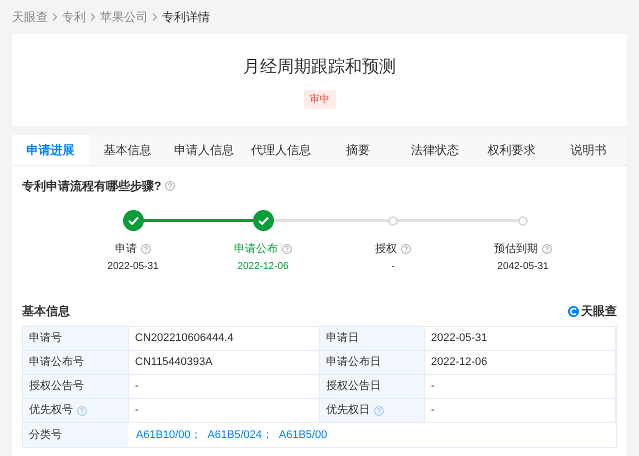  Describe the element at coordinates (263, 267) in the screenshot. I see `step-date: 2022-12-06` at that location.